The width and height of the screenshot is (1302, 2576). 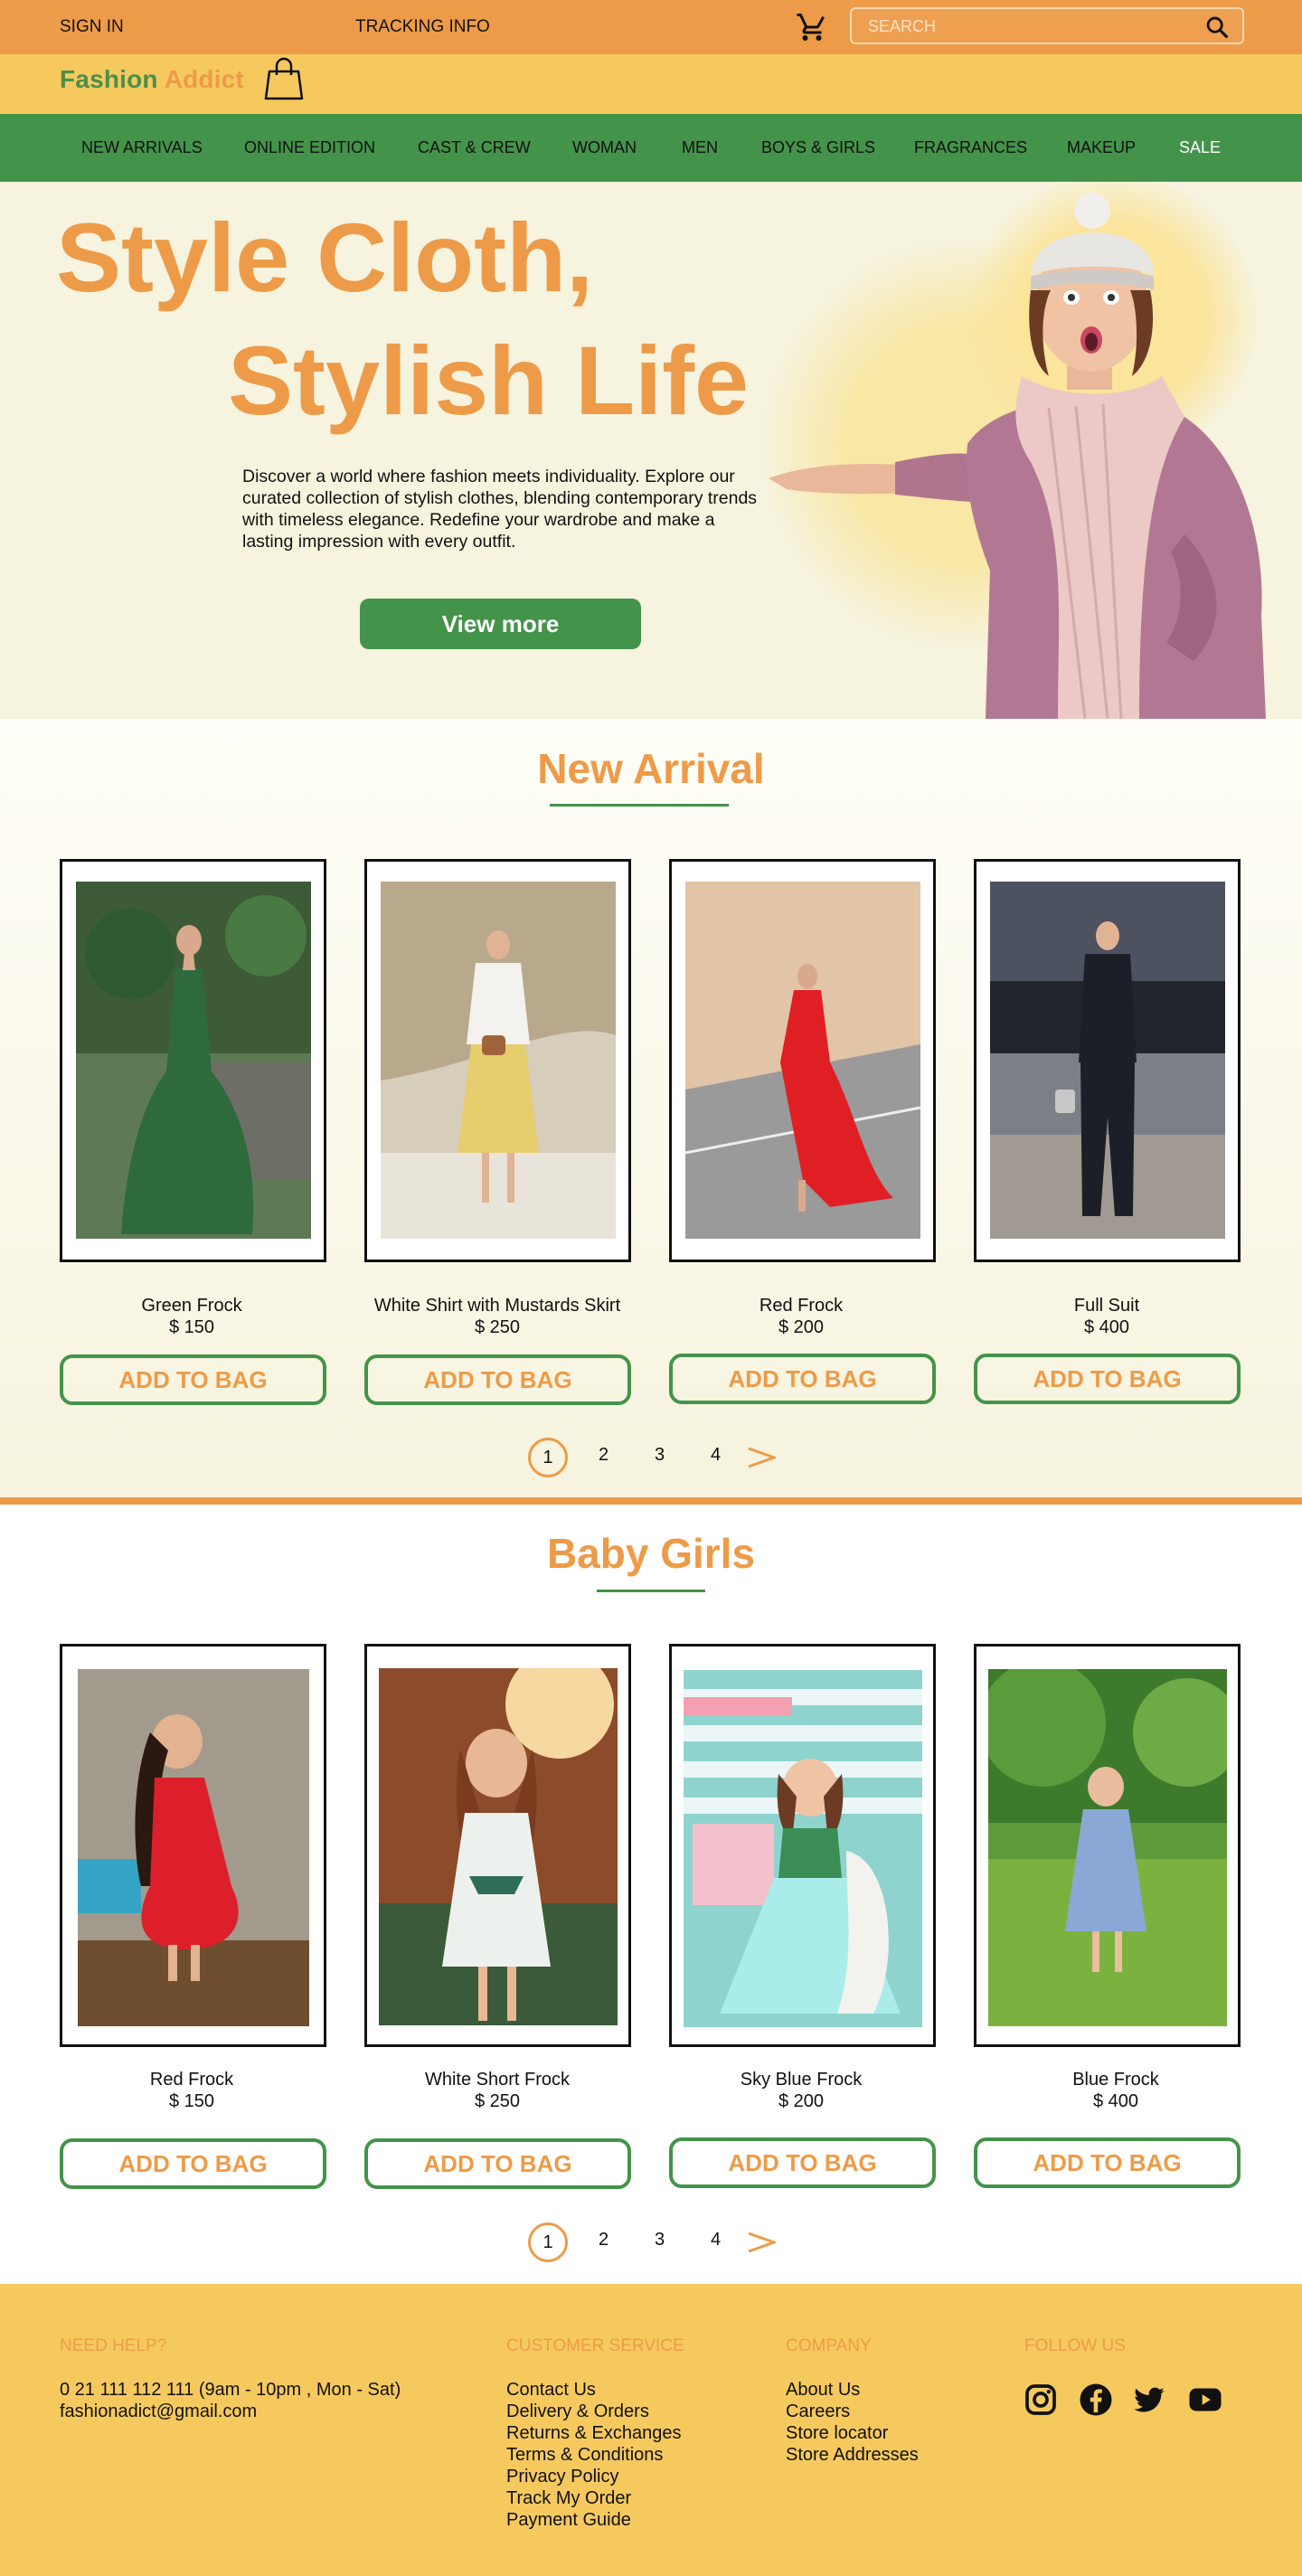 What do you see at coordinates (489, 380) in the screenshot?
I see `hero-headline-line2: Stylish Life` at bounding box center [489, 380].